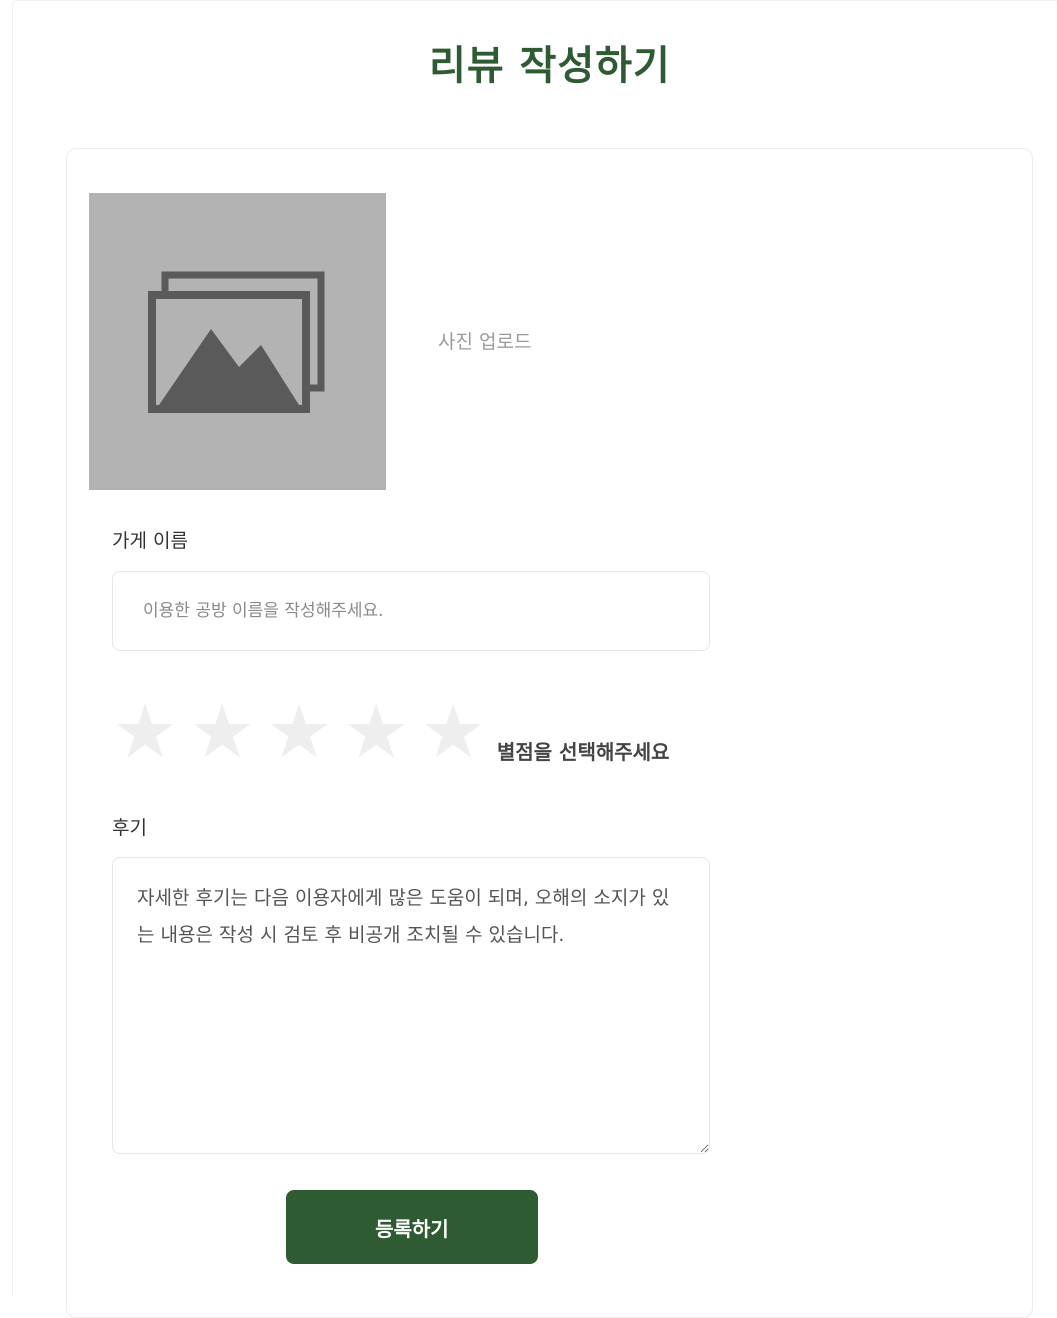 The height and width of the screenshot is (1318, 1057). Describe the element at coordinates (150, 541) in the screenshot. I see `store-name-label: 가게 이름` at that location.